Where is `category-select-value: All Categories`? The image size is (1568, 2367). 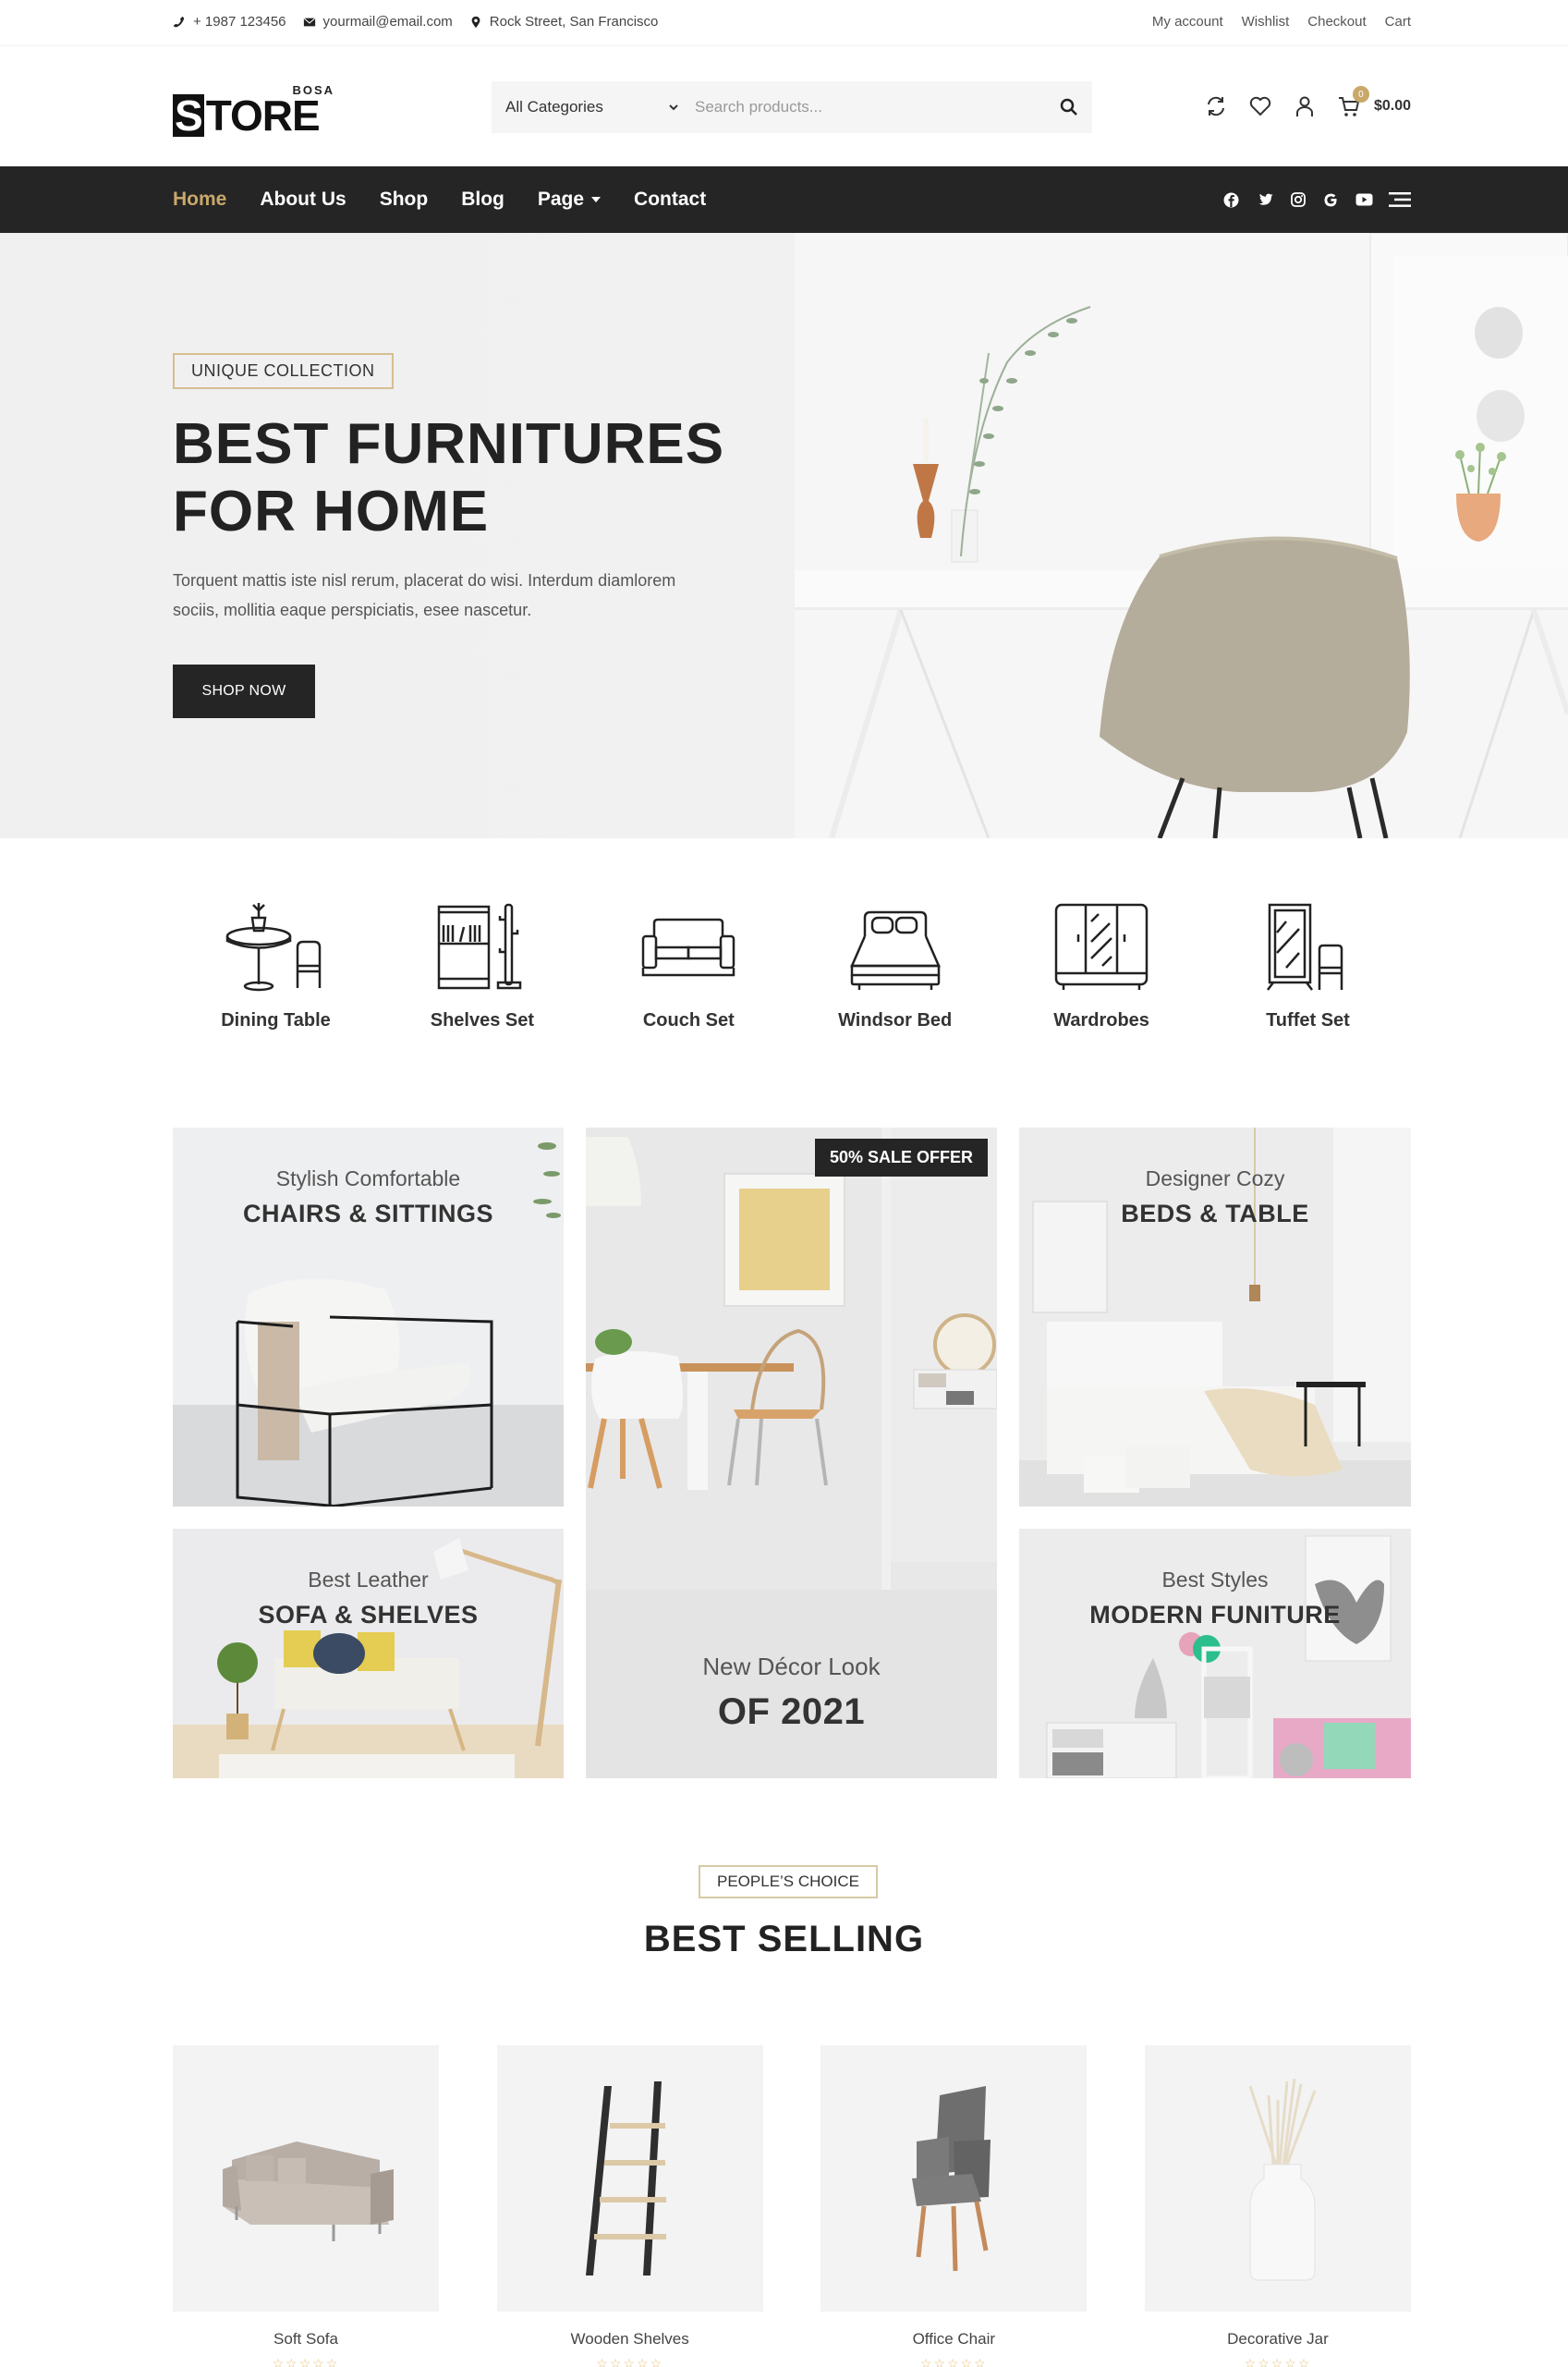
category-select-value: All Categories is located at coordinates (554, 107).